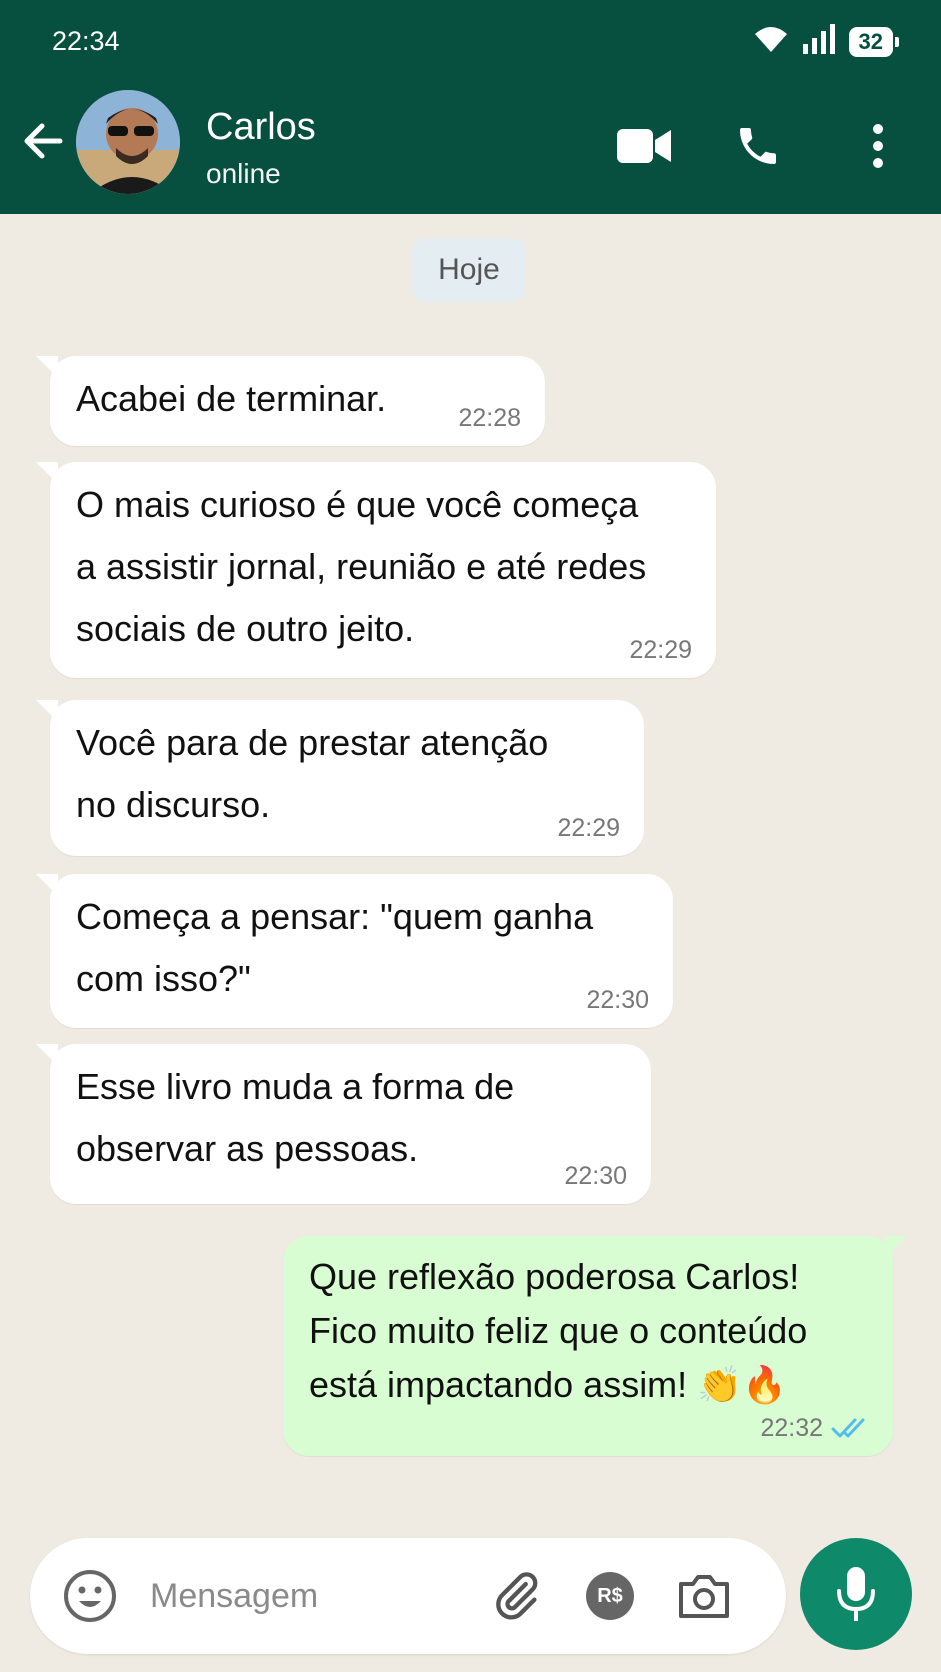  What do you see at coordinates (300, 1596) in the screenshot?
I see `message-input` at bounding box center [300, 1596].